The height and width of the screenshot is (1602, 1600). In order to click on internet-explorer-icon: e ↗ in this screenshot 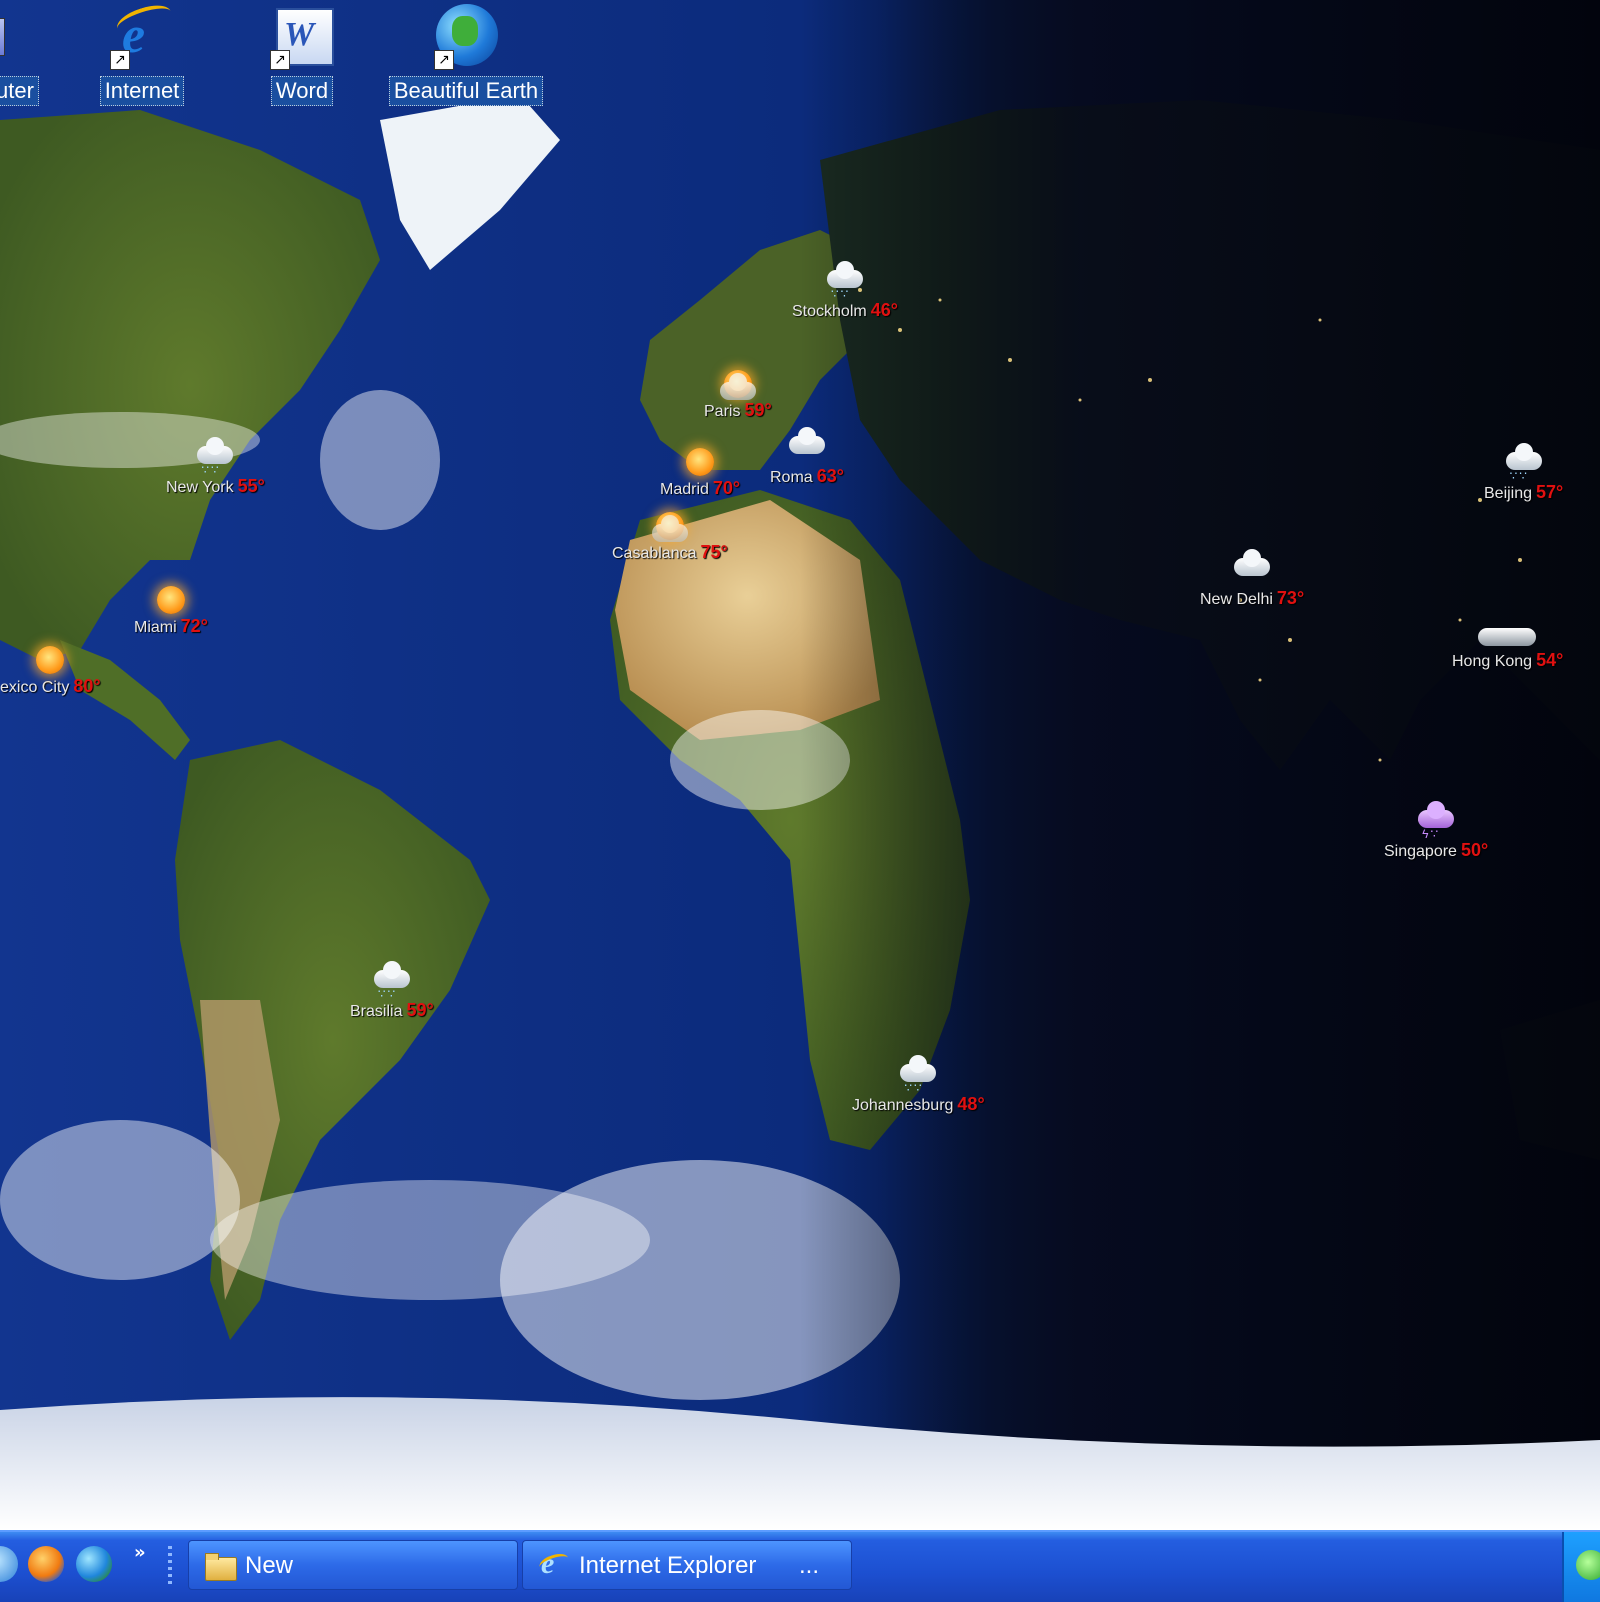, I will do `click(142, 35)`.